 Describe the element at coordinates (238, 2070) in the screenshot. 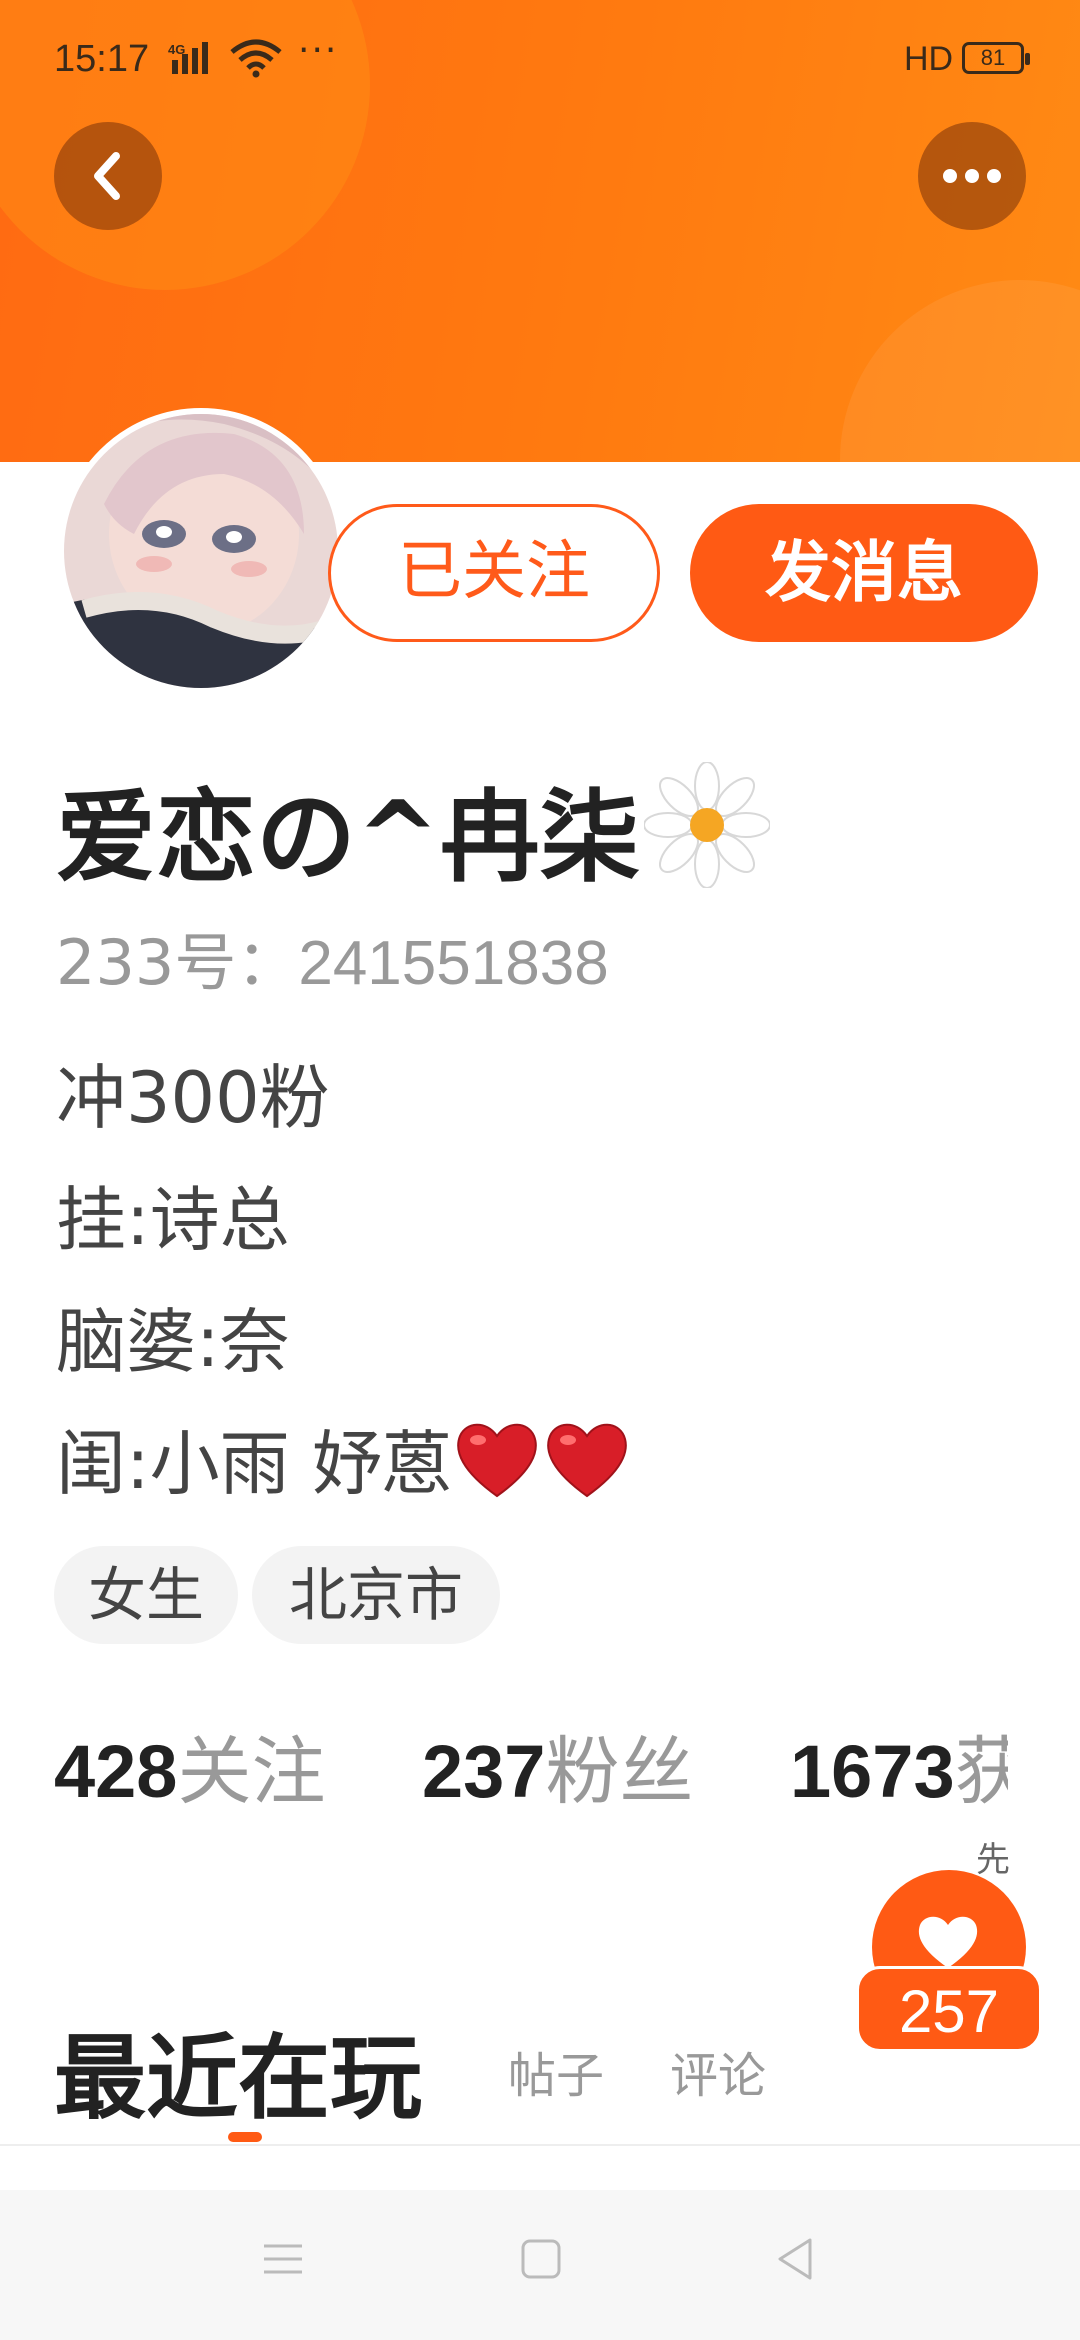

I see `tab-recently-playing: 最近在玩` at that location.